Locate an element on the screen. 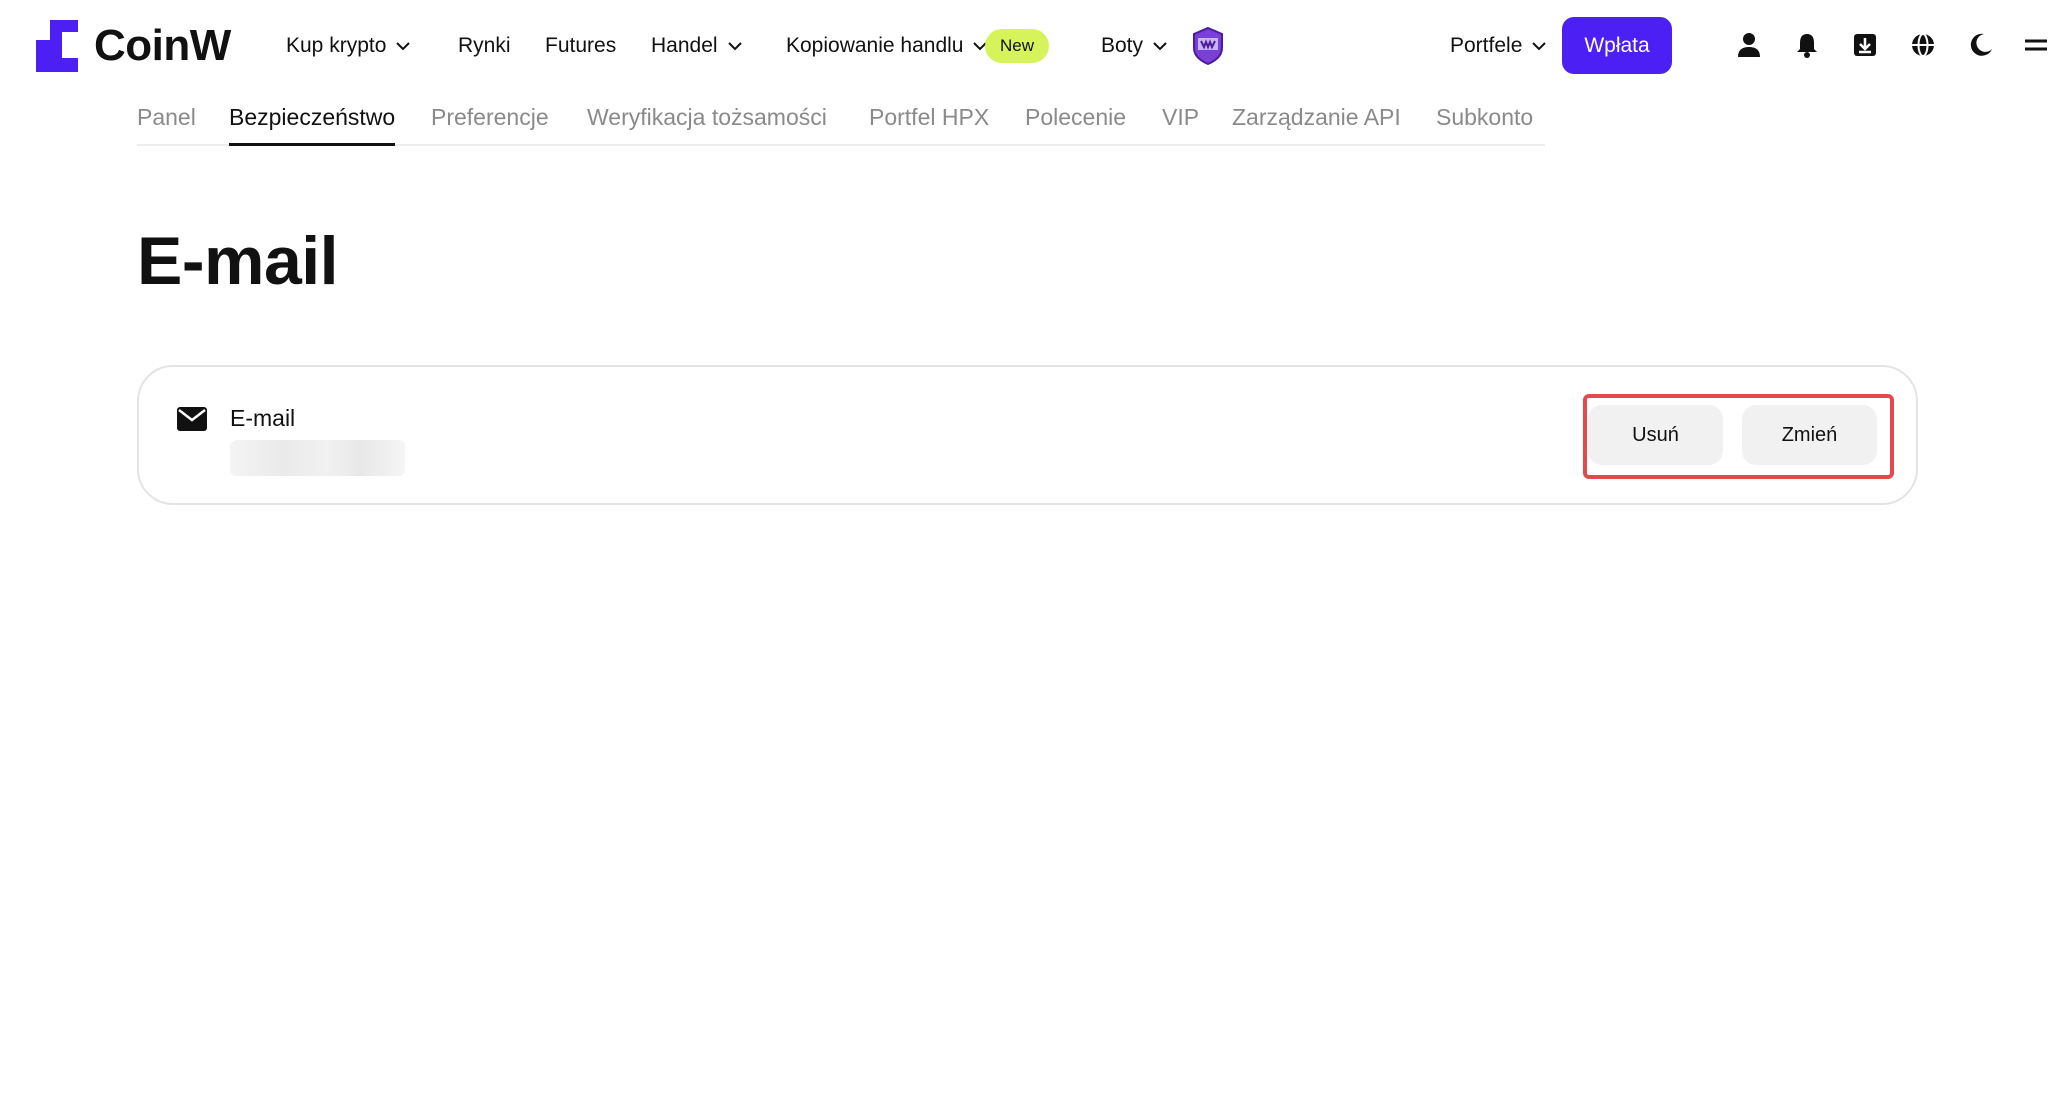 This screenshot has height=1106, width=2048. download-icon is located at coordinates (1865, 45).